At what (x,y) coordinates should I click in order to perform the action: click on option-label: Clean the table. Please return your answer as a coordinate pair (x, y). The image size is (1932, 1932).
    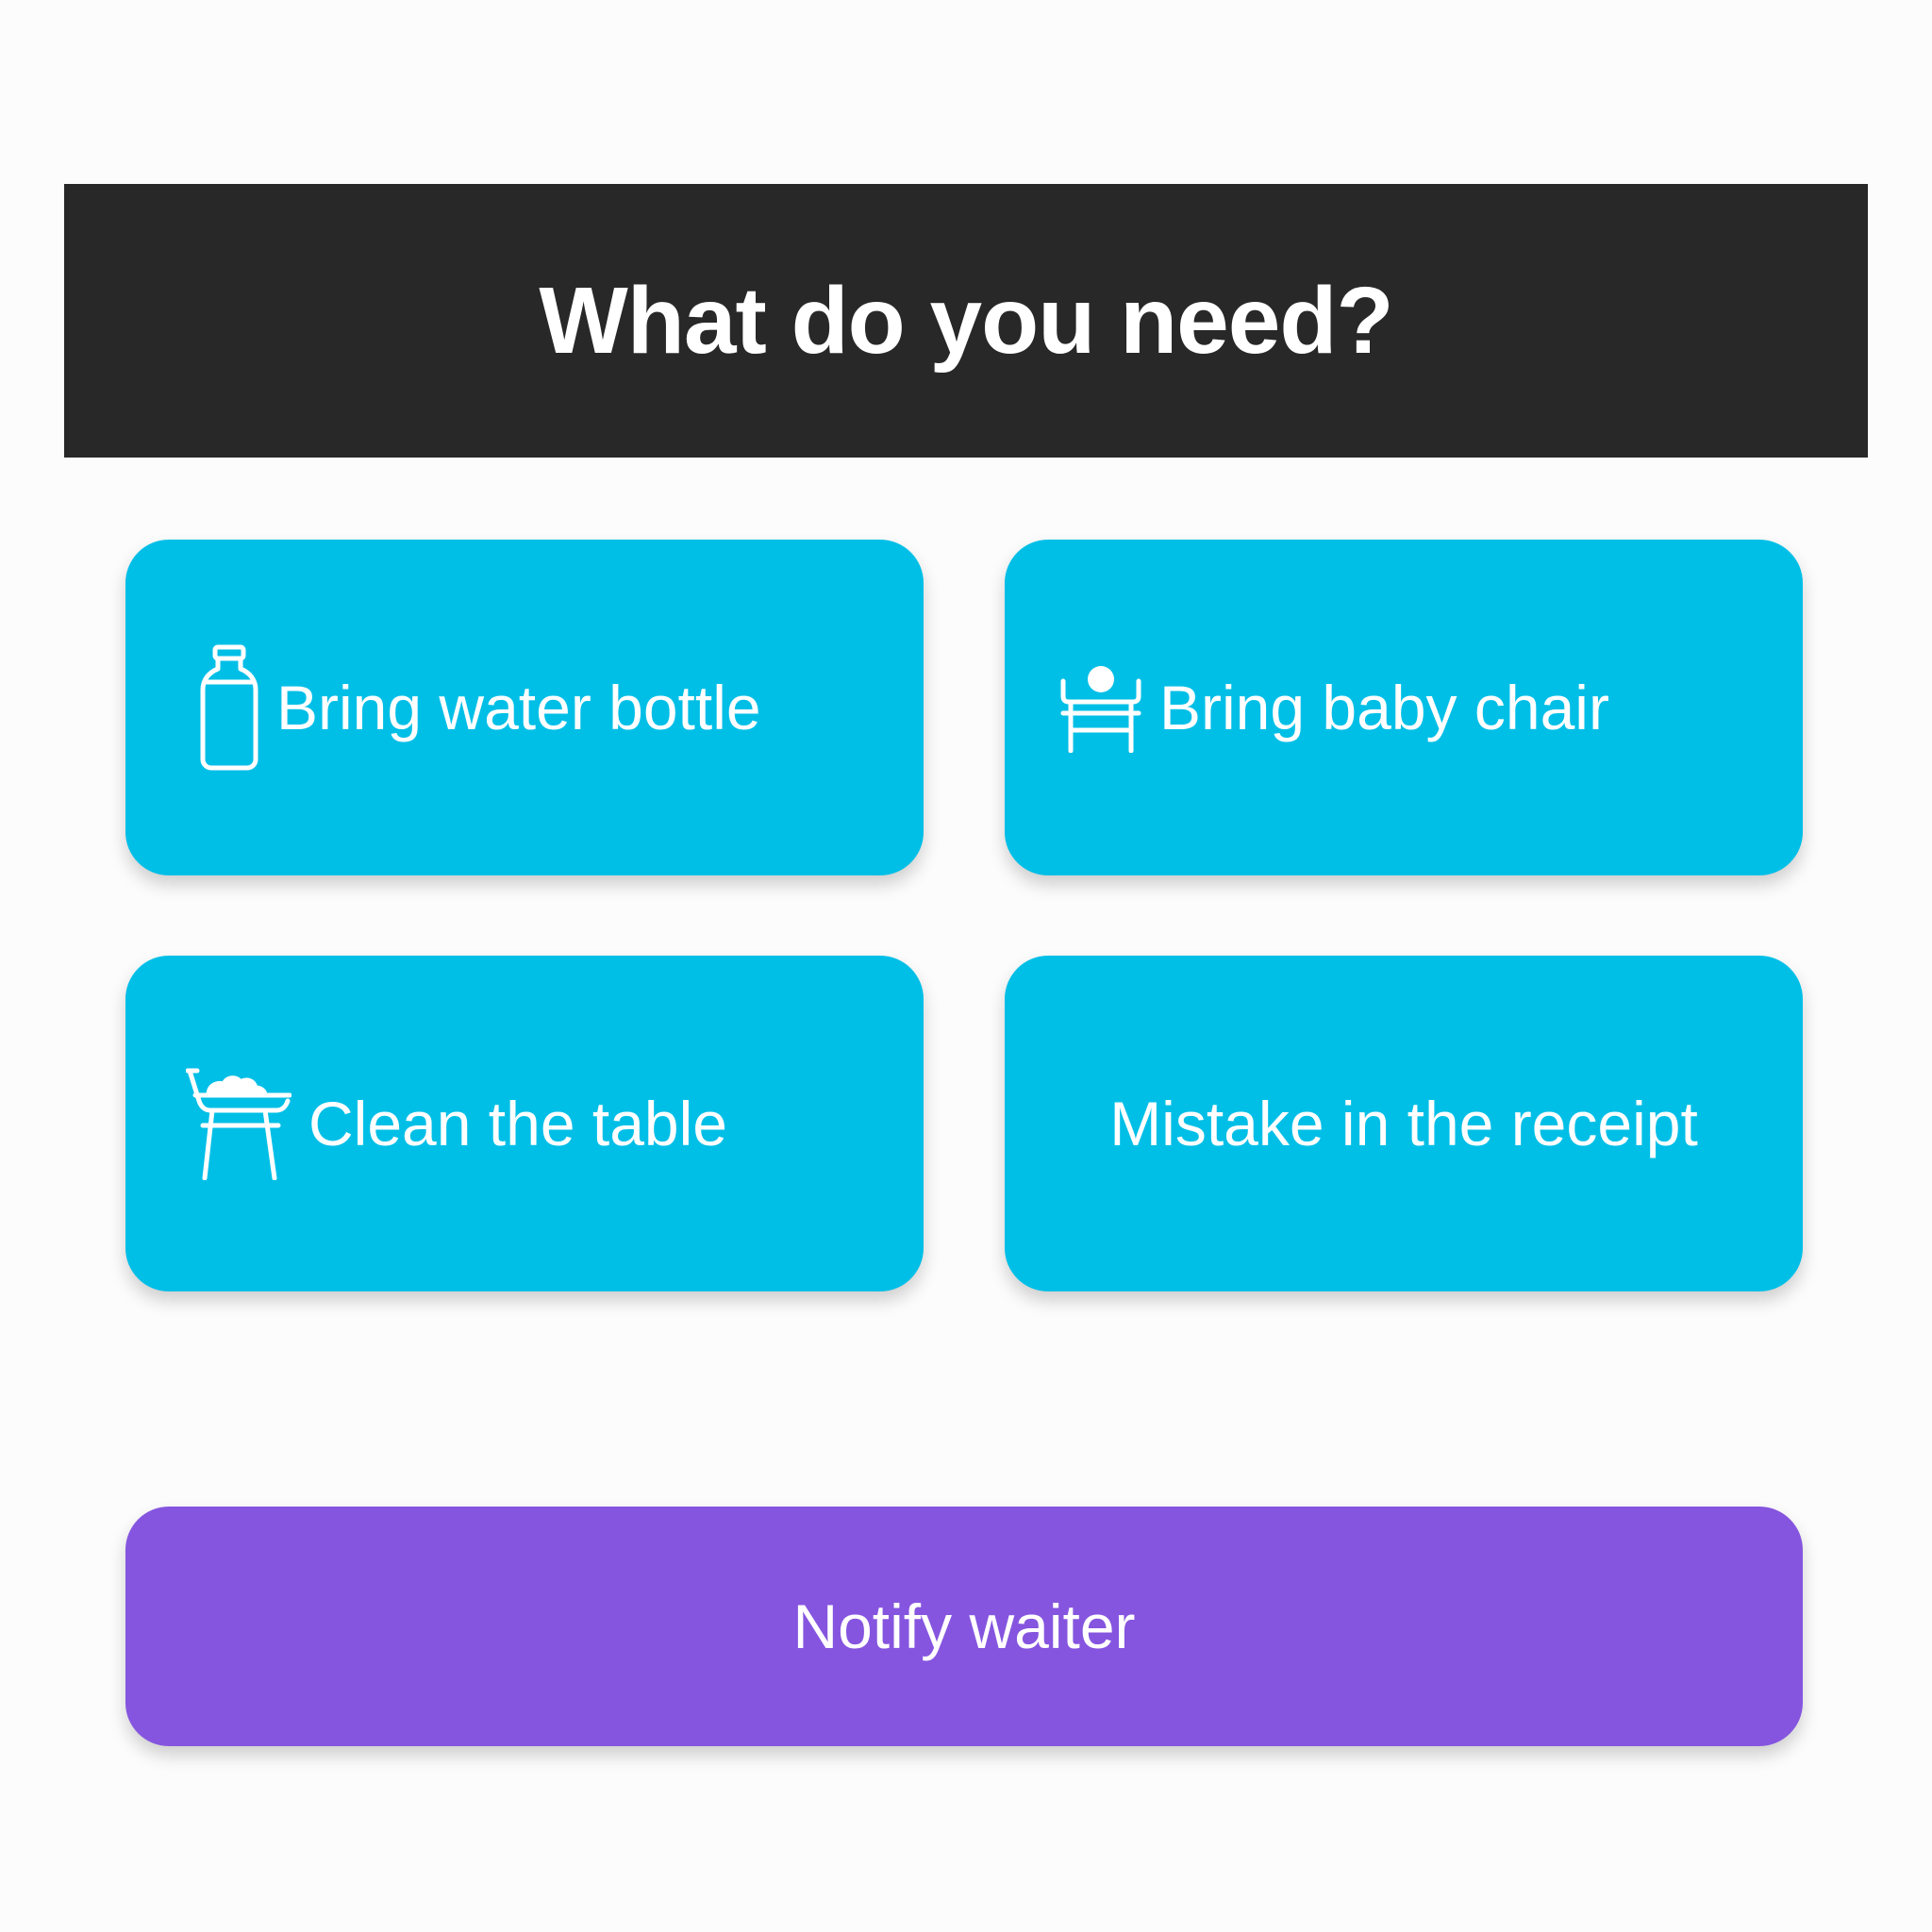
    Looking at the image, I should click on (517, 1123).